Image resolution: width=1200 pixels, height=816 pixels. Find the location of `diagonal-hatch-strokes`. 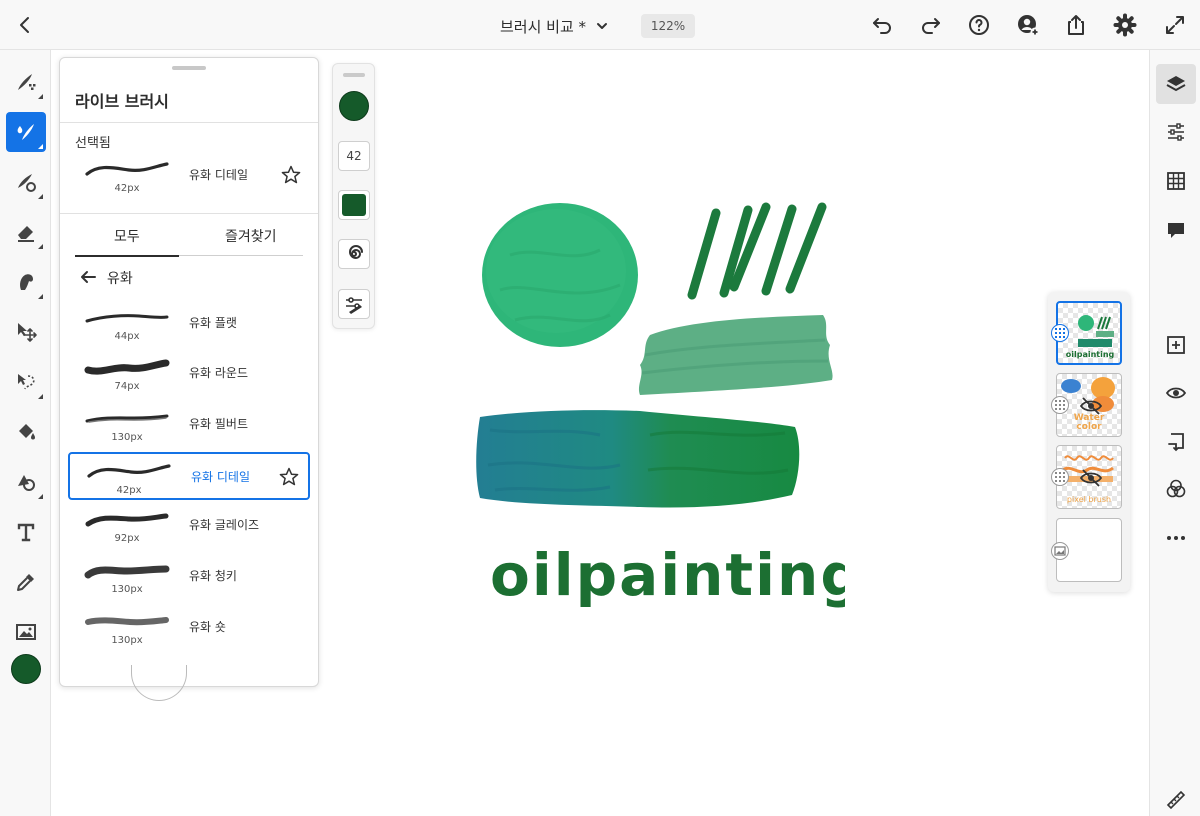

diagonal-hatch-strokes is located at coordinates (757, 251).